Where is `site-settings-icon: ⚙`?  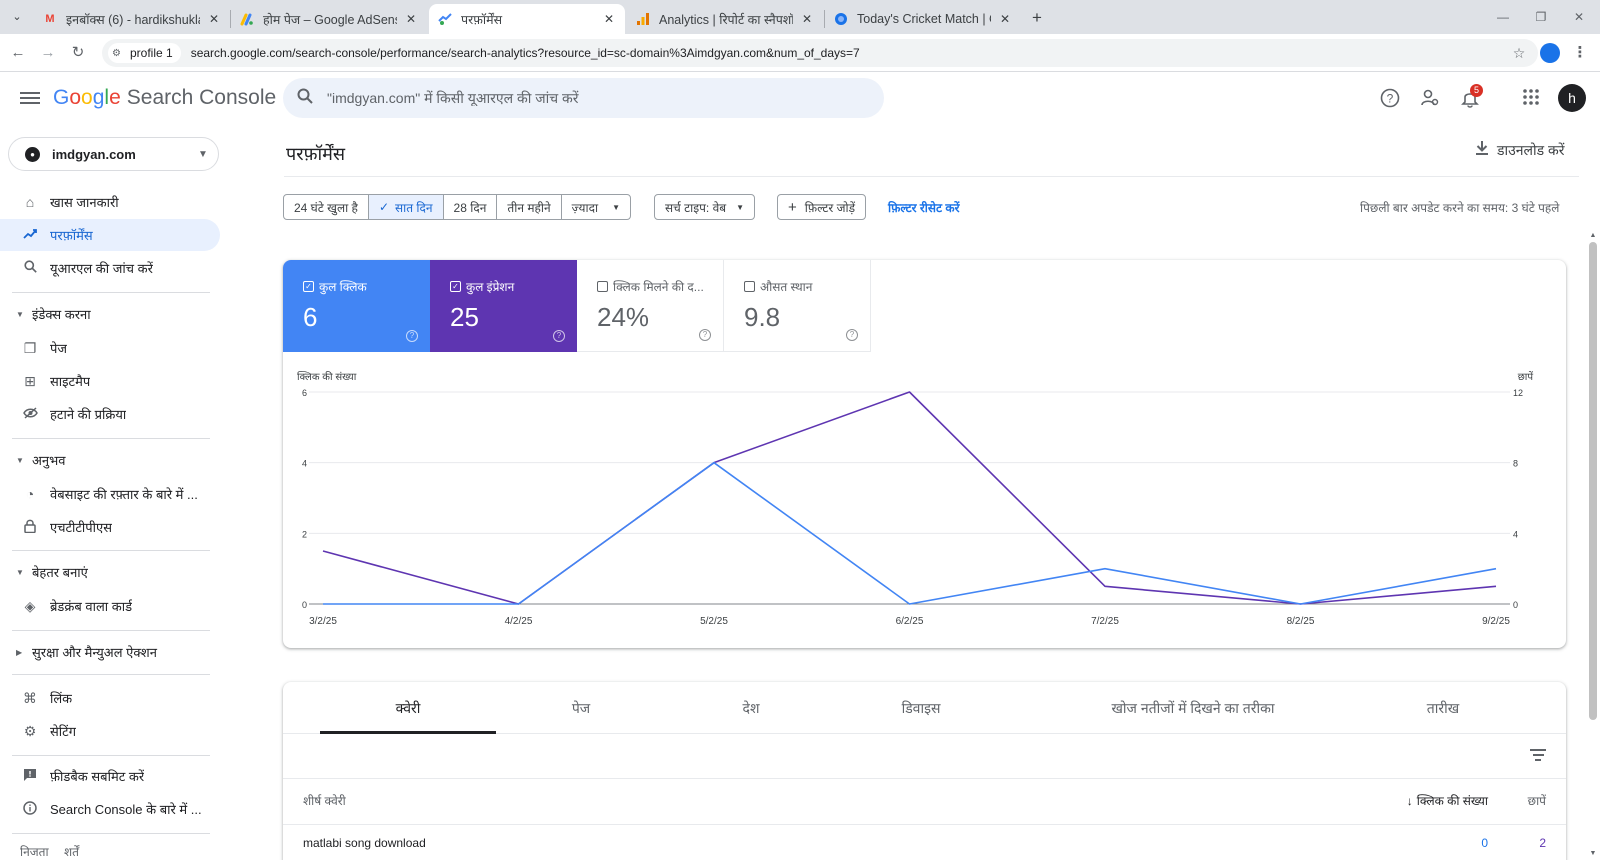 site-settings-icon: ⚙ is located at coordinates (119, 53).